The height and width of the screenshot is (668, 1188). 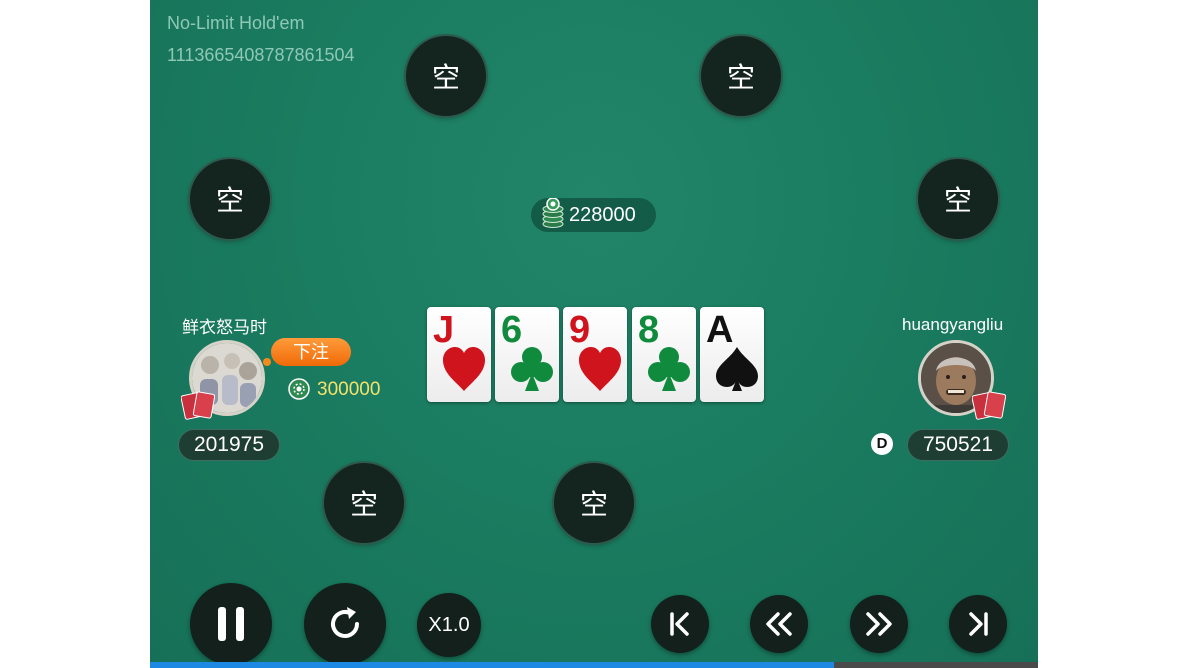 What do you see at coordinates (236, 23) in the screenshot?
I see `game-name: No-Limit Hold'em` at bounding box center [236, 23].